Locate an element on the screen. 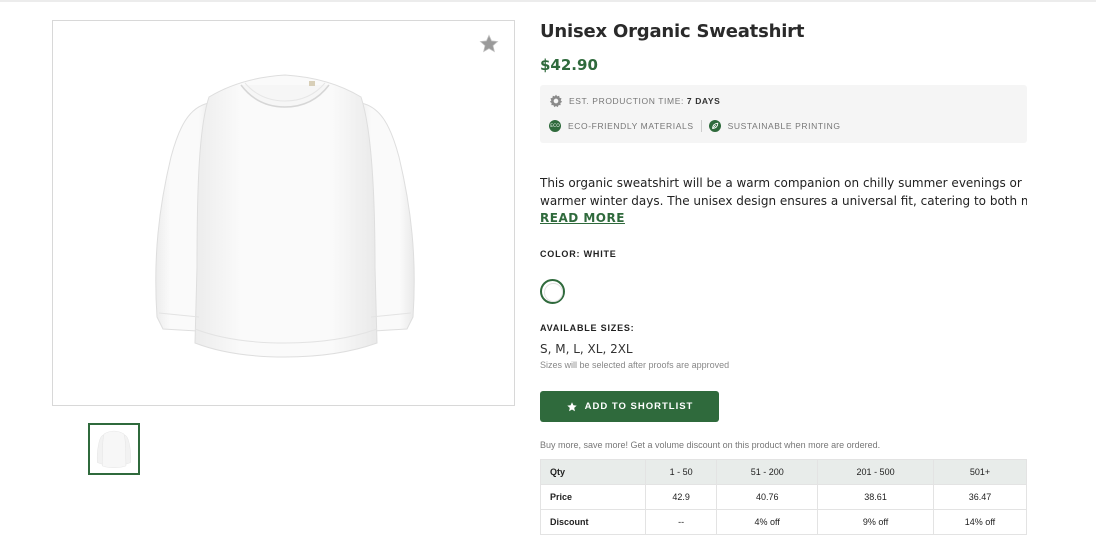  table-cell: 4% off is located at coordinates (767, 522).